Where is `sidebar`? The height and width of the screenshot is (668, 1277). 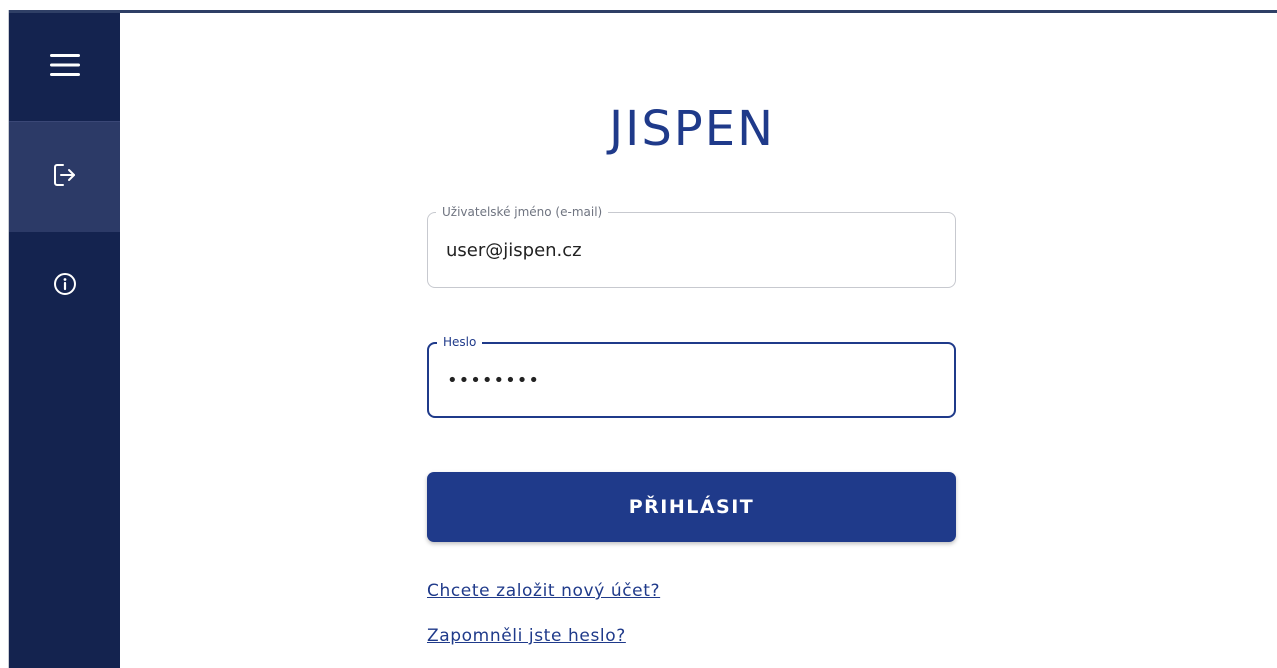 sidebar is located at coordinates (64, 340).